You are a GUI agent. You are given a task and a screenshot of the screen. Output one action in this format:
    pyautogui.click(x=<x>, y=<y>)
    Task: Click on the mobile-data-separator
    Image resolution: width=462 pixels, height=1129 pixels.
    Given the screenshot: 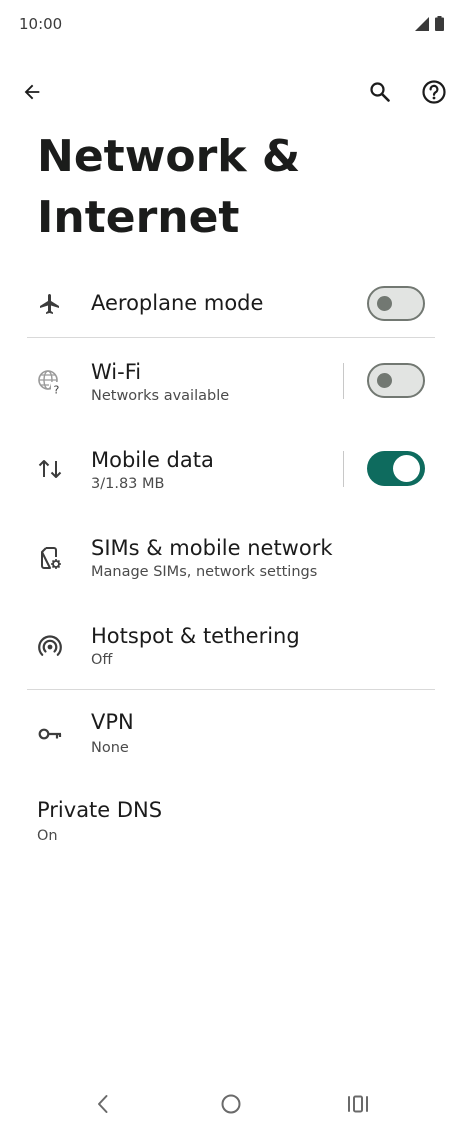 What is the action you would take?
    pyautogui.click(x=343, y=469)
    